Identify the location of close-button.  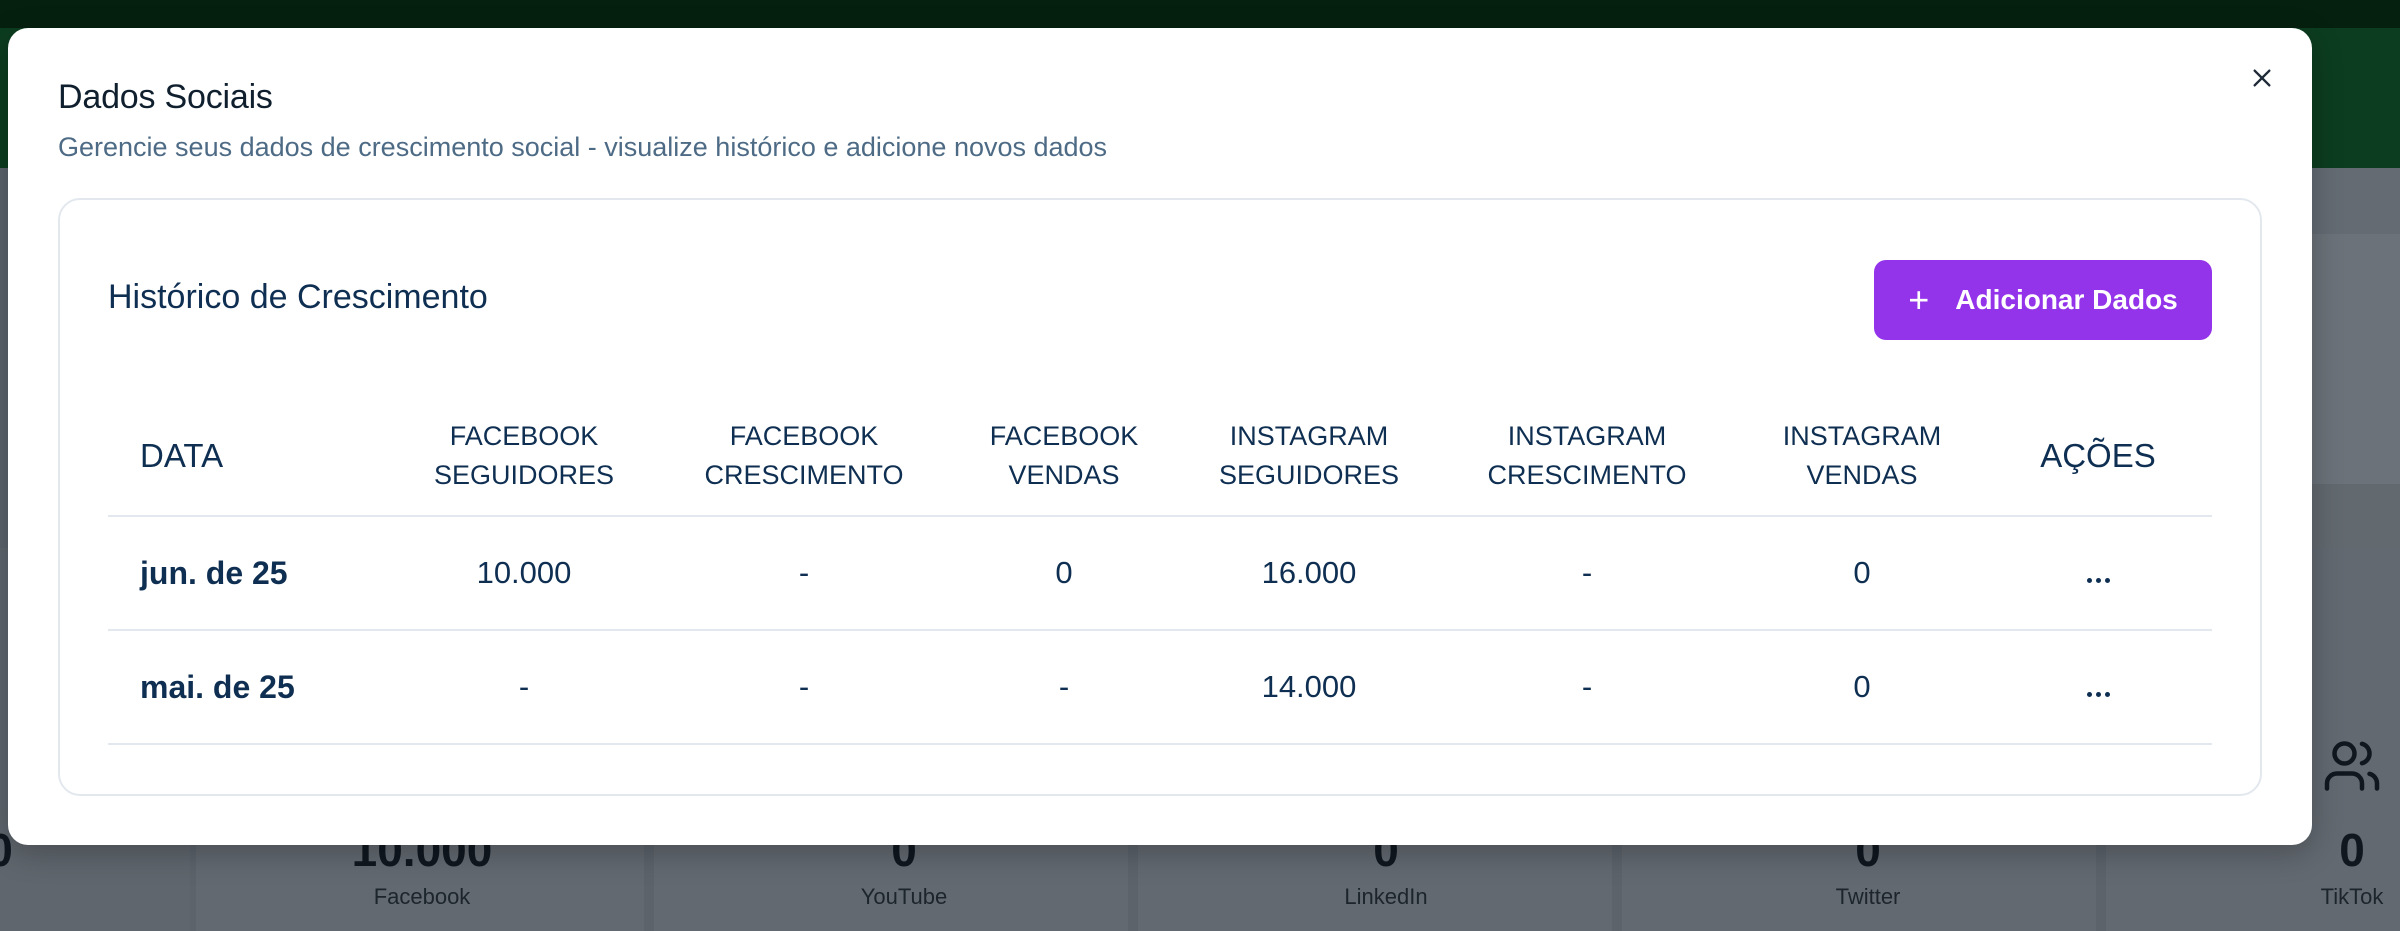
(2262, 78).